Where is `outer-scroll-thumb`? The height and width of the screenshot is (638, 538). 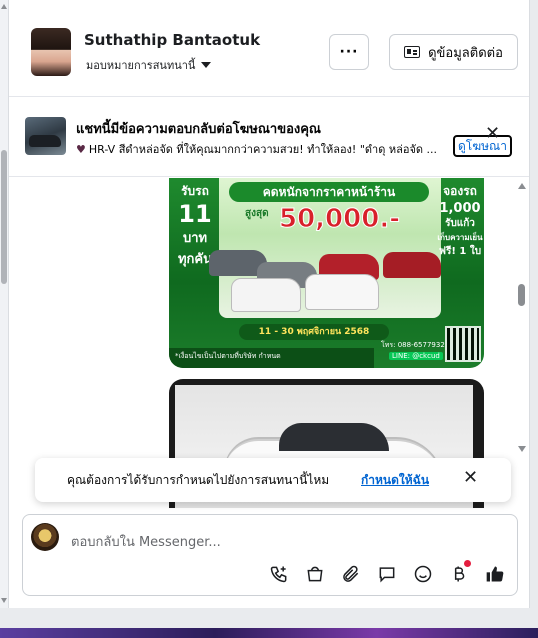
outer-scroll-thumb is located at coordinates (4, 217).